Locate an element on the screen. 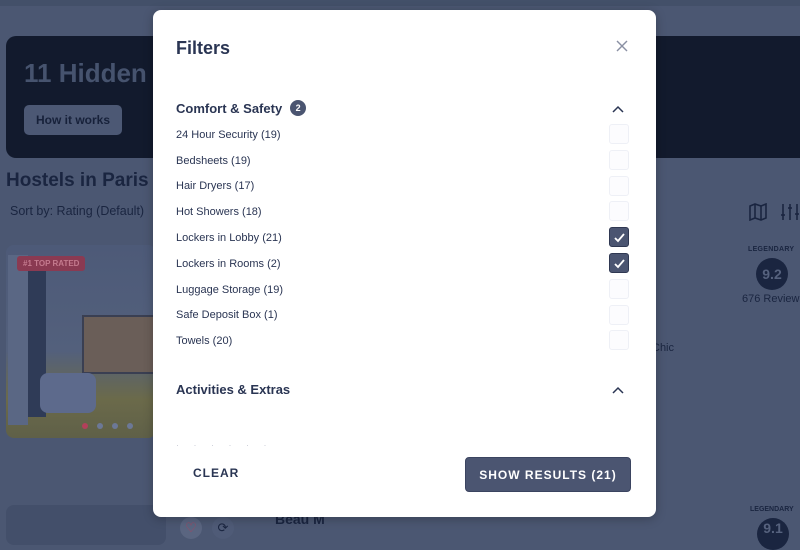 Image resolution: width=800 pixels, height=550 pixels. filter-option: Hair Dryers (17) is located at coordinates (405, 187).